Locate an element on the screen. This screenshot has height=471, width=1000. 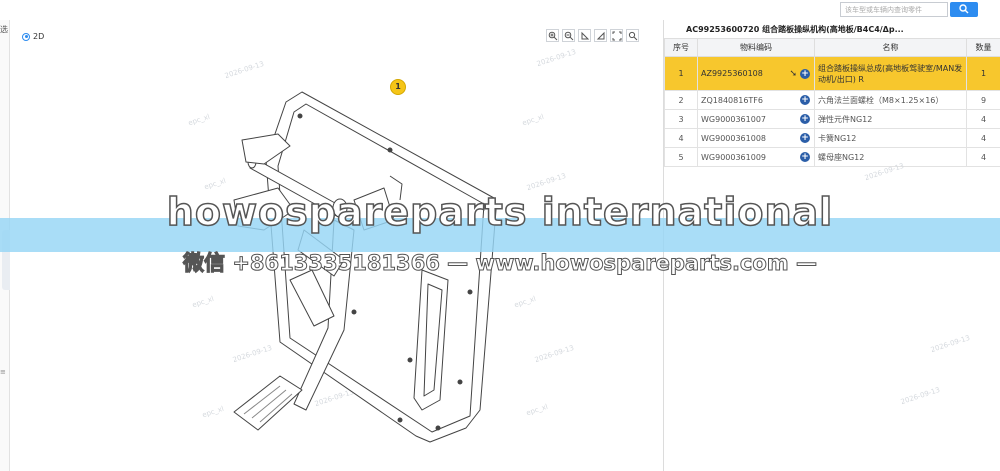
part-code-cell: ZQ1840816TF6 + is located at coordinates (756, 100).